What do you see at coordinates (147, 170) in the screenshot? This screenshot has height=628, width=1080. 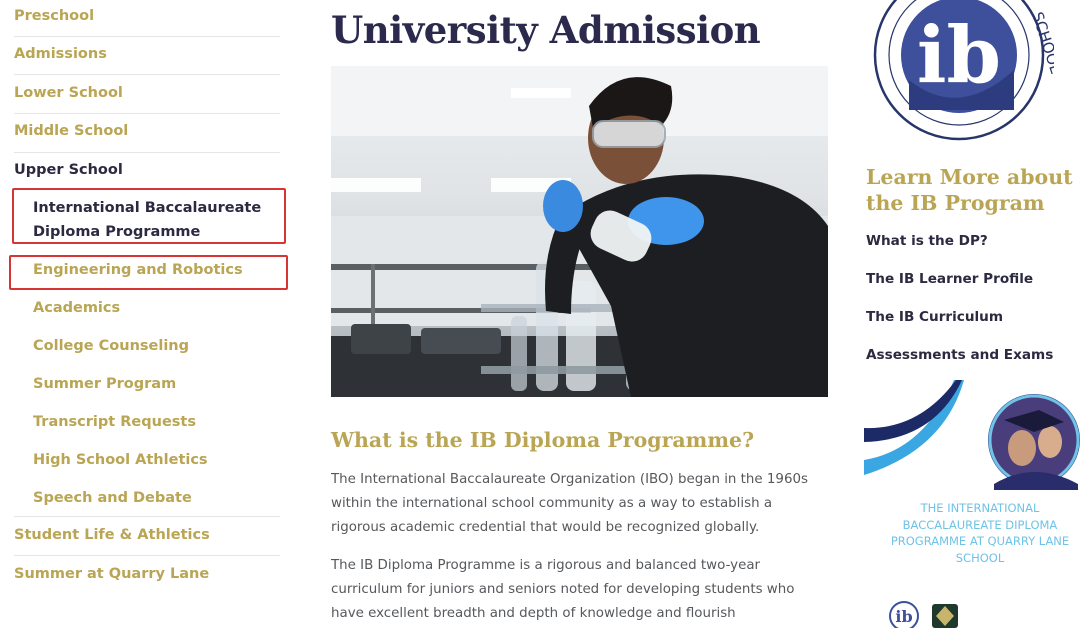 I see `sidebar-item-upper-school: Upper School` at bounding box center [147, 170].